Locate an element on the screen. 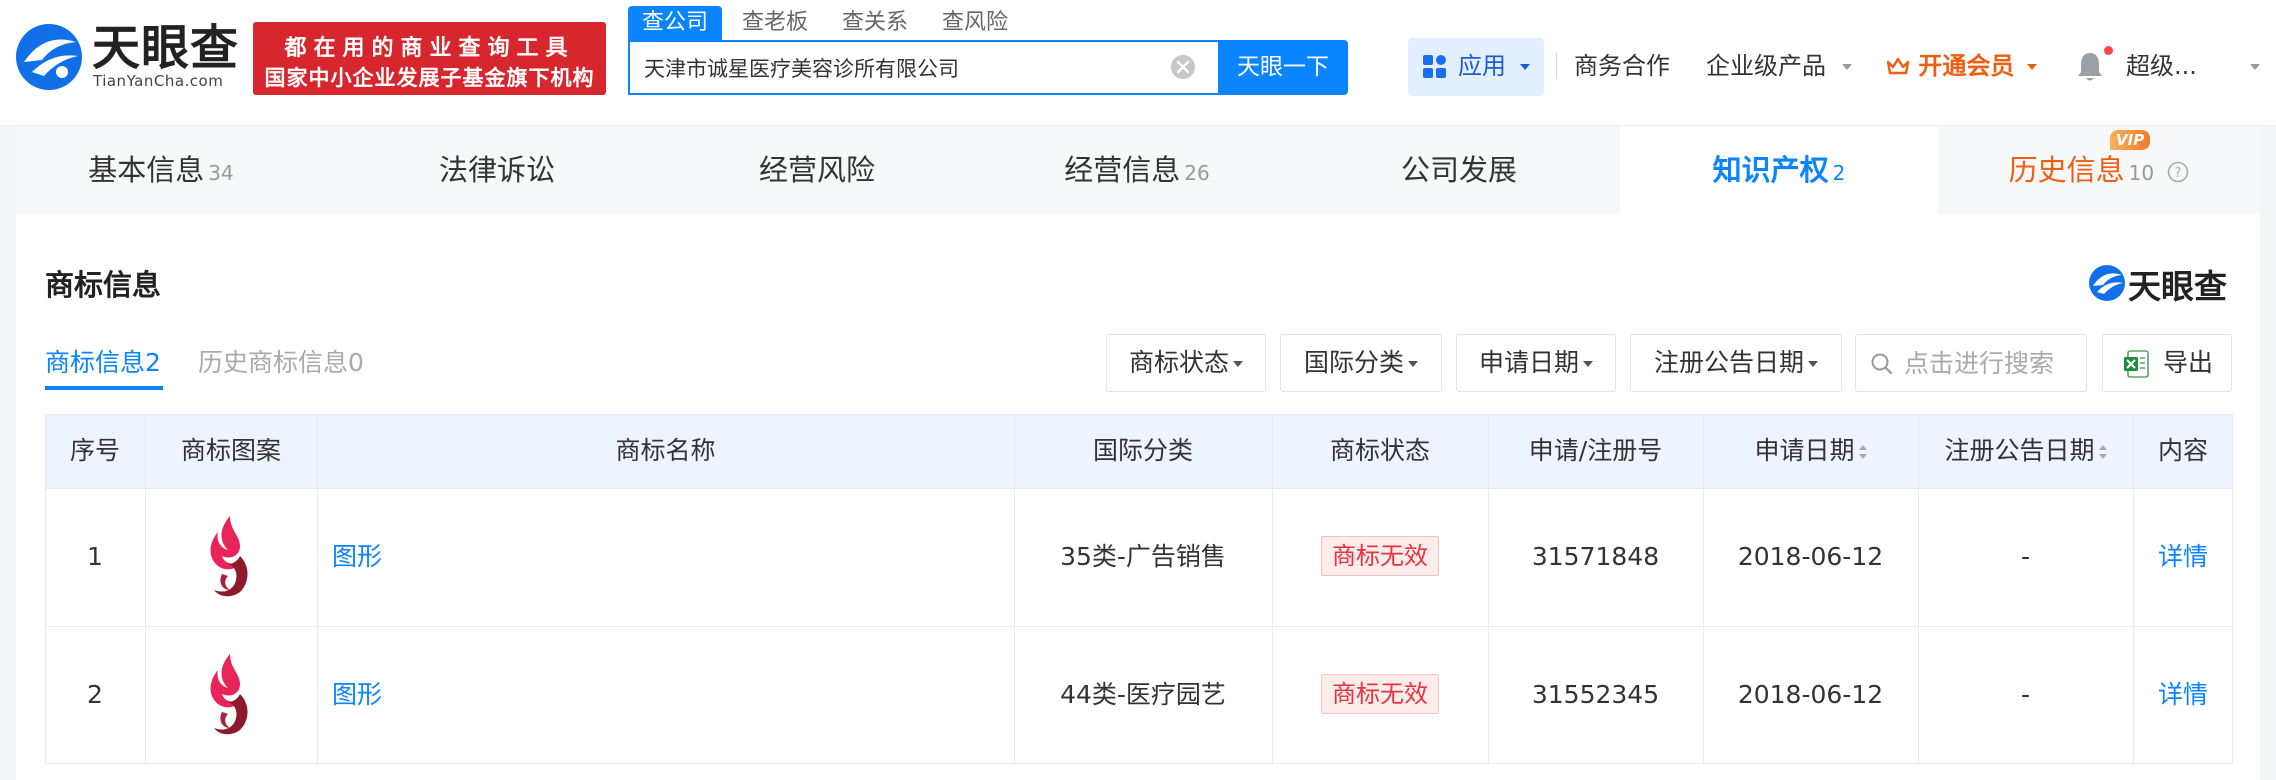 This screenshot has height=780, width=2276. tab-label: 知识产权 is located at coordinates (1770, 170).